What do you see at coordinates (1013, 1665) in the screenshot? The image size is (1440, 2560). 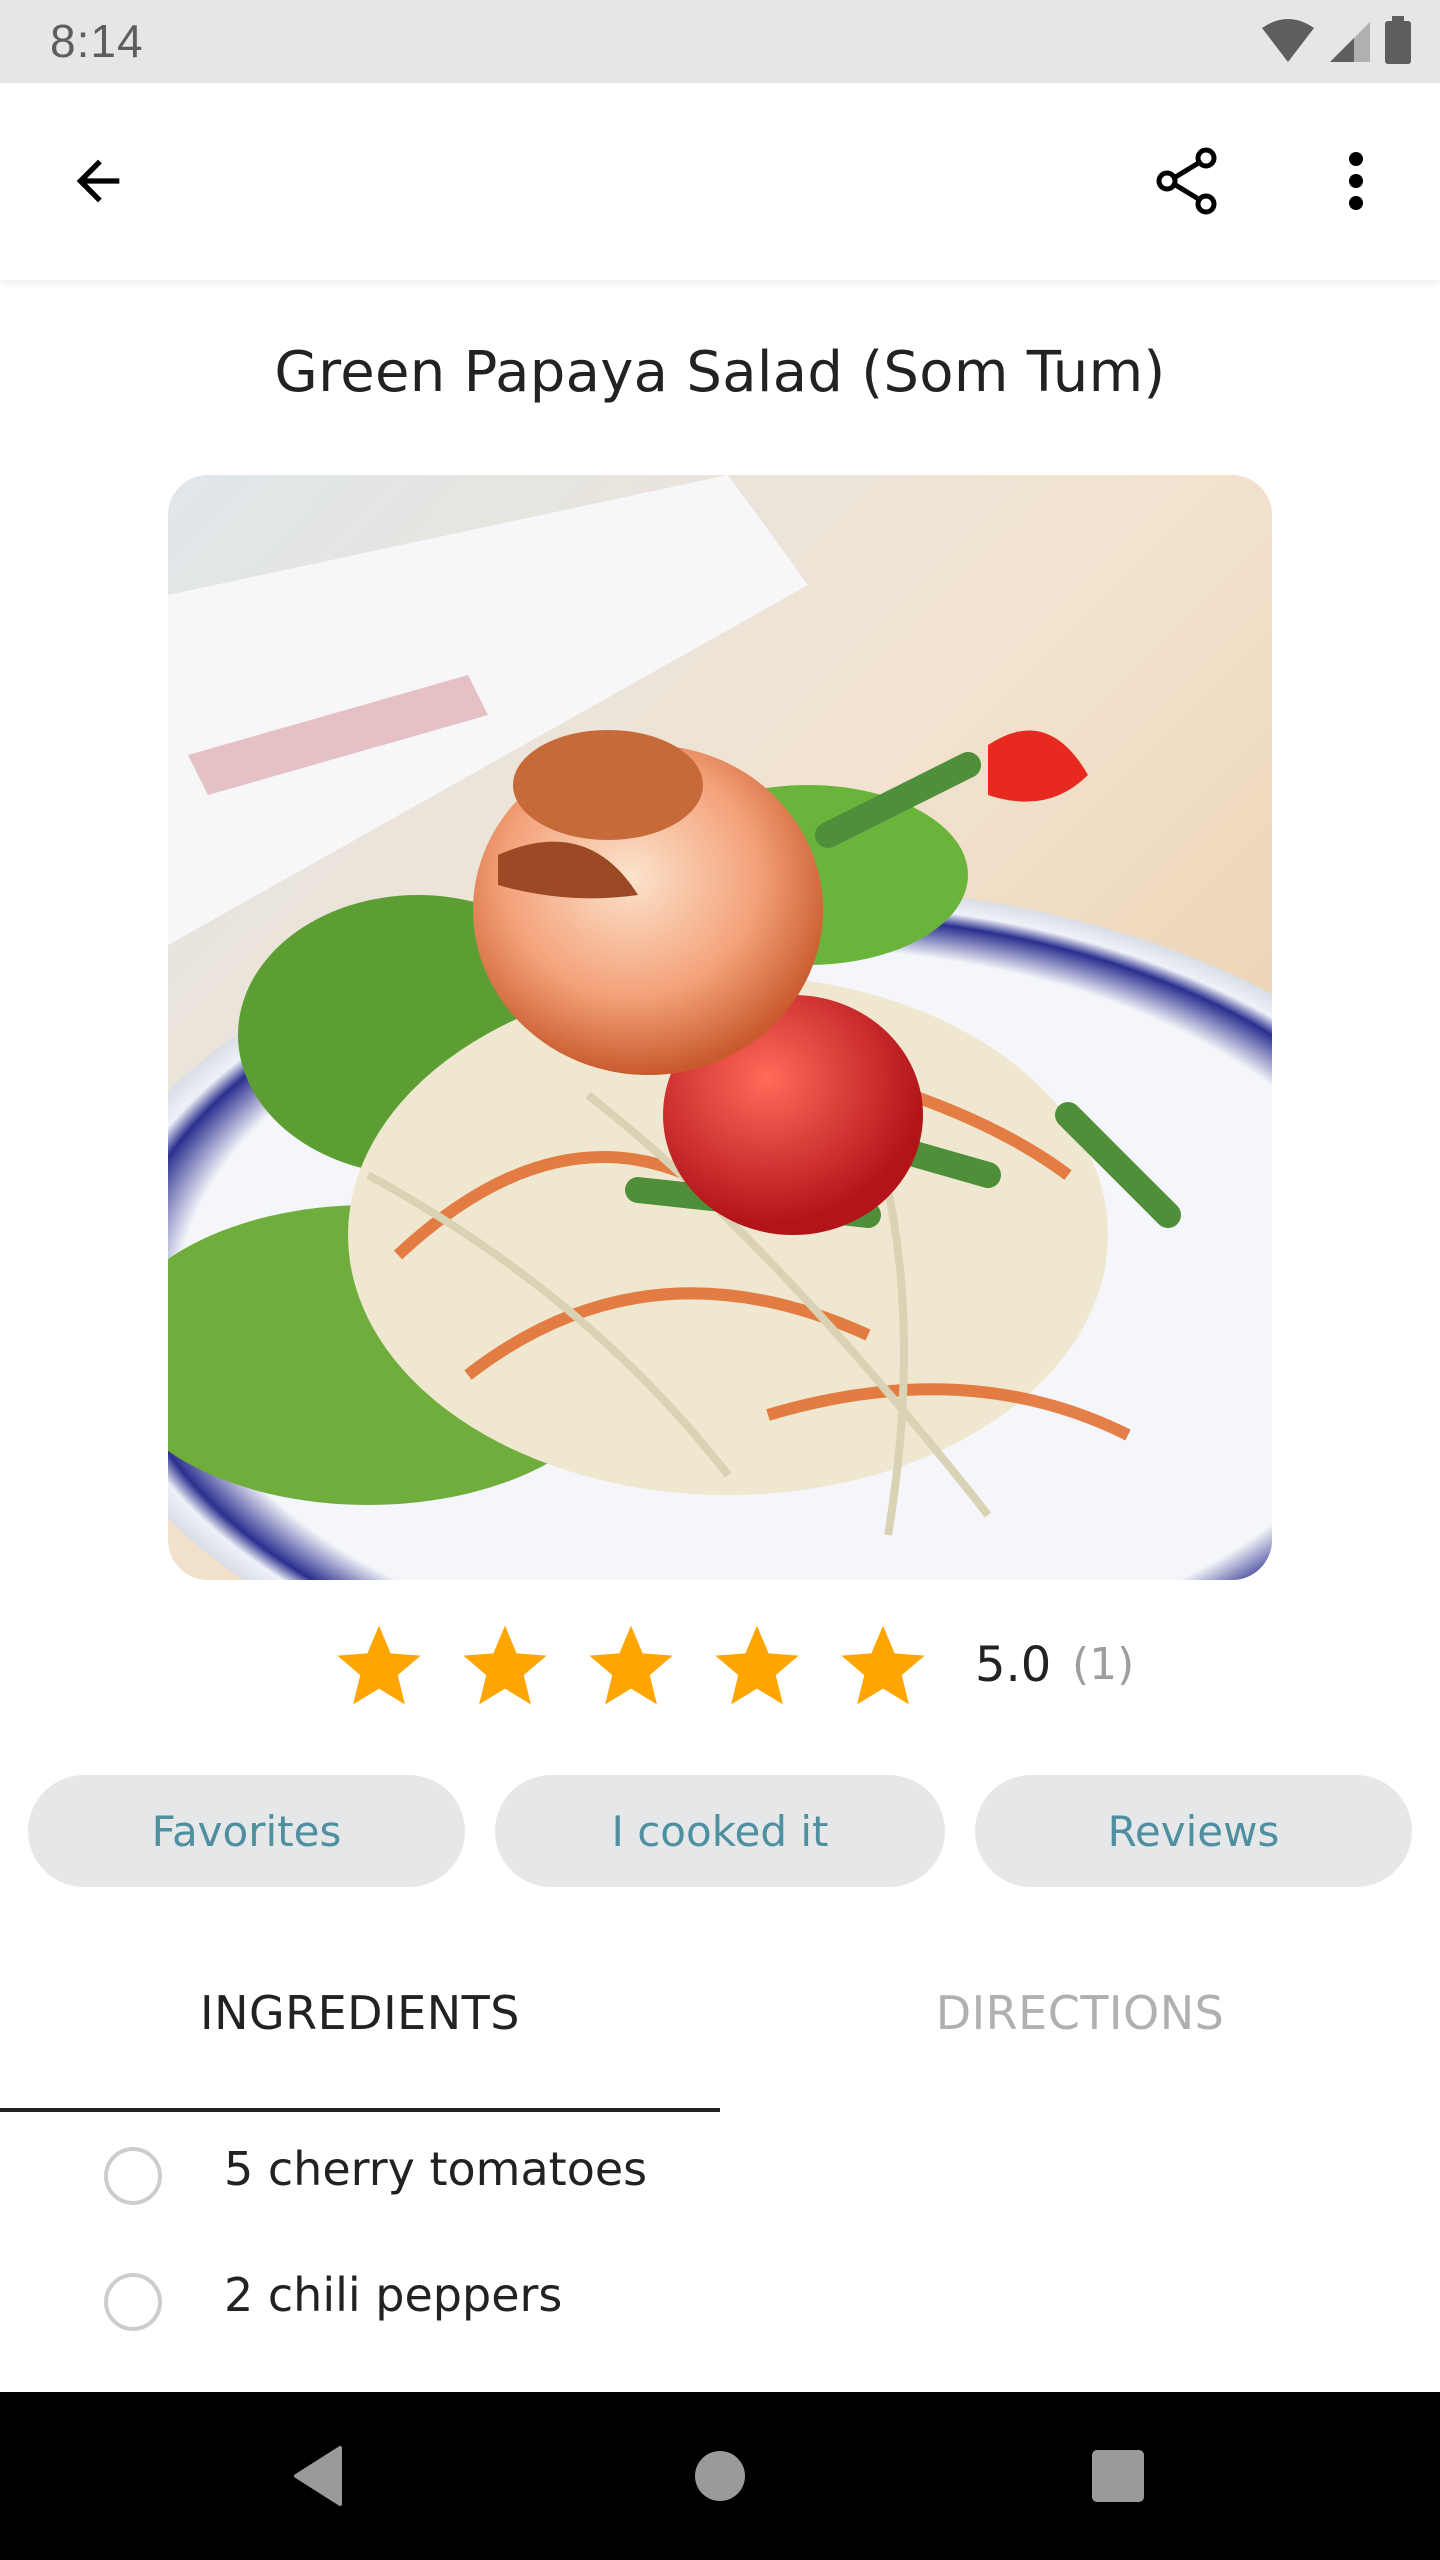 I see `rating-value: 5.0` at bounding box center [1013, 1665].